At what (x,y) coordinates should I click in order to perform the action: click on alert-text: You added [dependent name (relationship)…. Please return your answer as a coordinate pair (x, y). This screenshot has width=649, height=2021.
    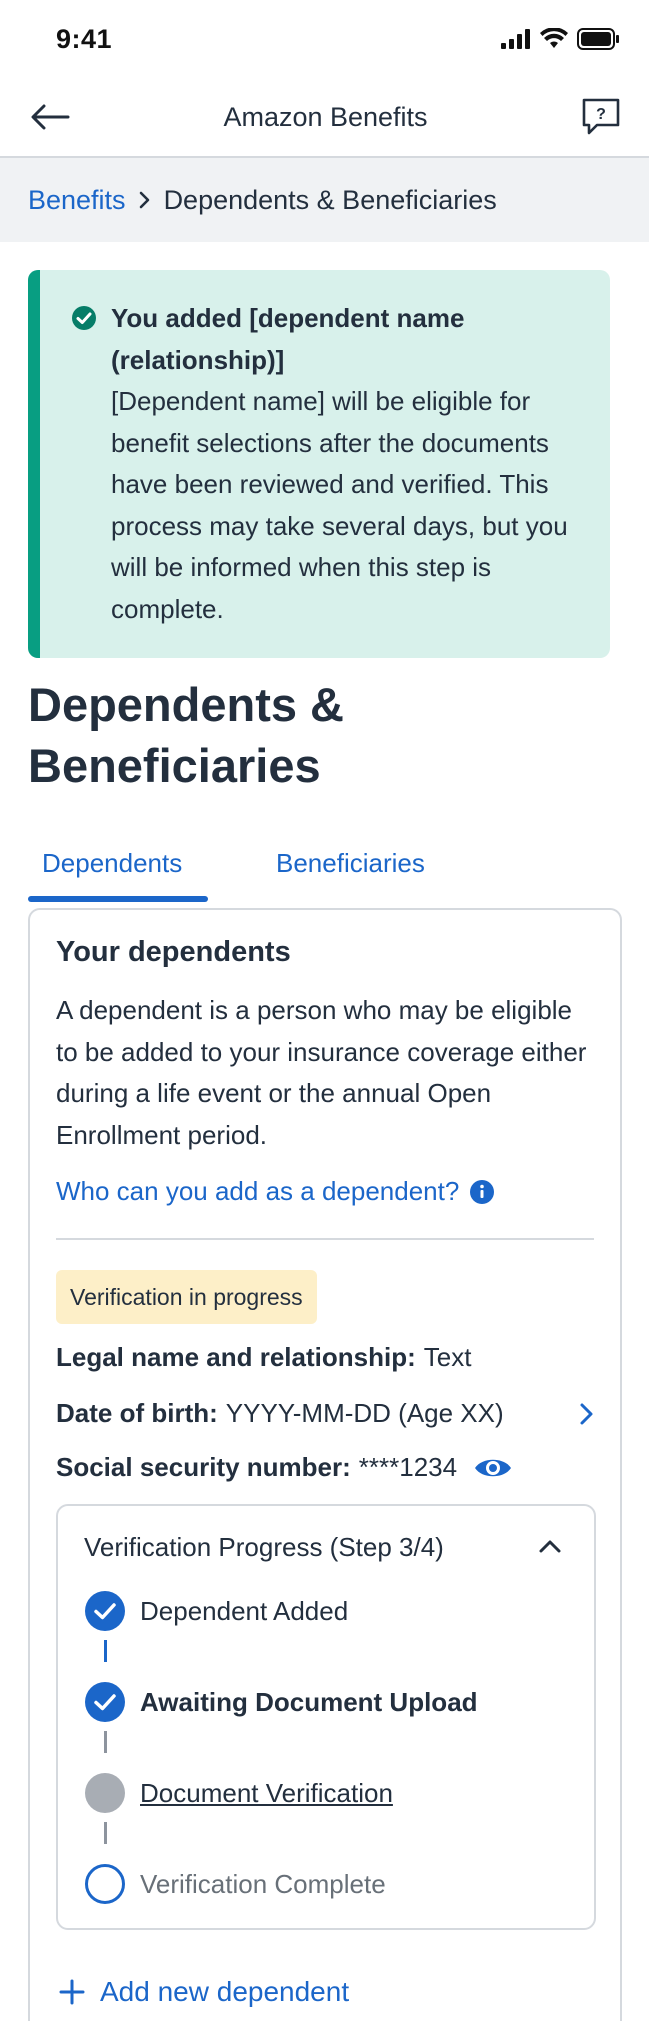
    Looking at the image, I should click on (351, 464).